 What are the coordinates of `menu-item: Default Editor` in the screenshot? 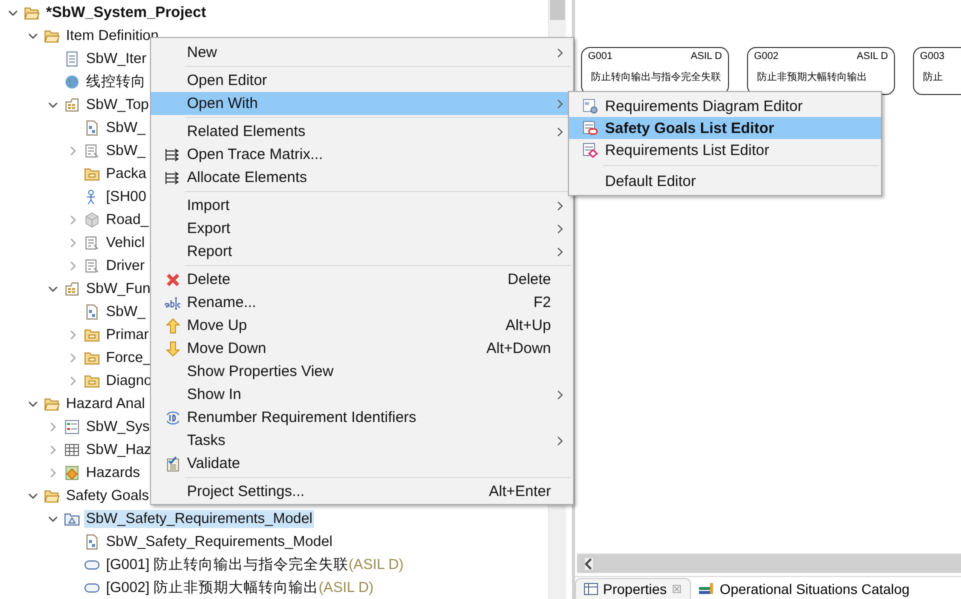 It's located at (725, 181).